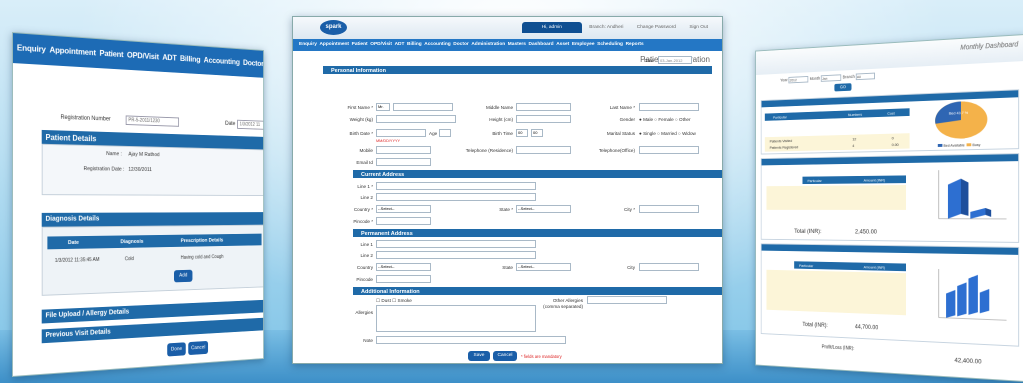 This screenshot has height=383, width=1023. What do you see at coordinates (437, 44) in the screenshot?
I see `center-nav-accounting: Accounting` at bounding box center [437, 44].